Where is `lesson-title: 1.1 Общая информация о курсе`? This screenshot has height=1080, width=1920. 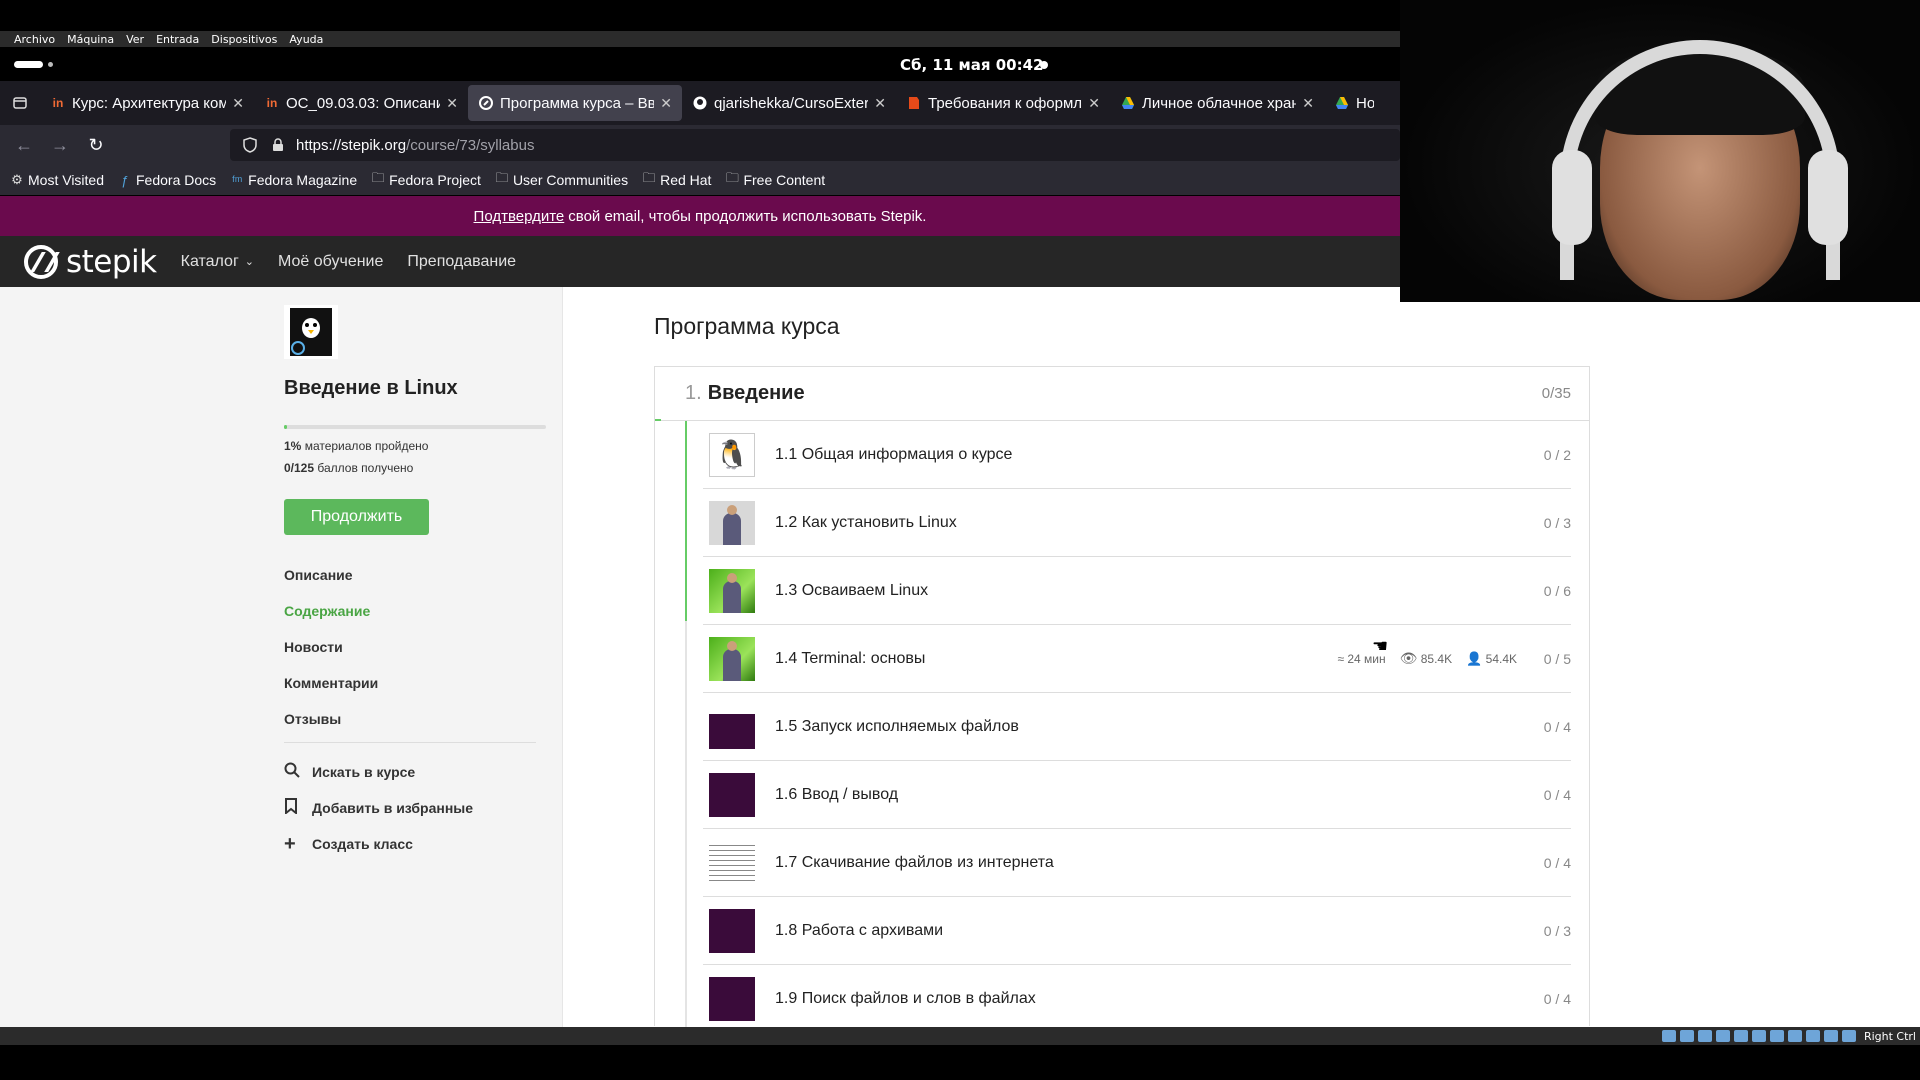
lesson-title: 1.1 Общая информация о курсе is located at coordinates (1153, 455).